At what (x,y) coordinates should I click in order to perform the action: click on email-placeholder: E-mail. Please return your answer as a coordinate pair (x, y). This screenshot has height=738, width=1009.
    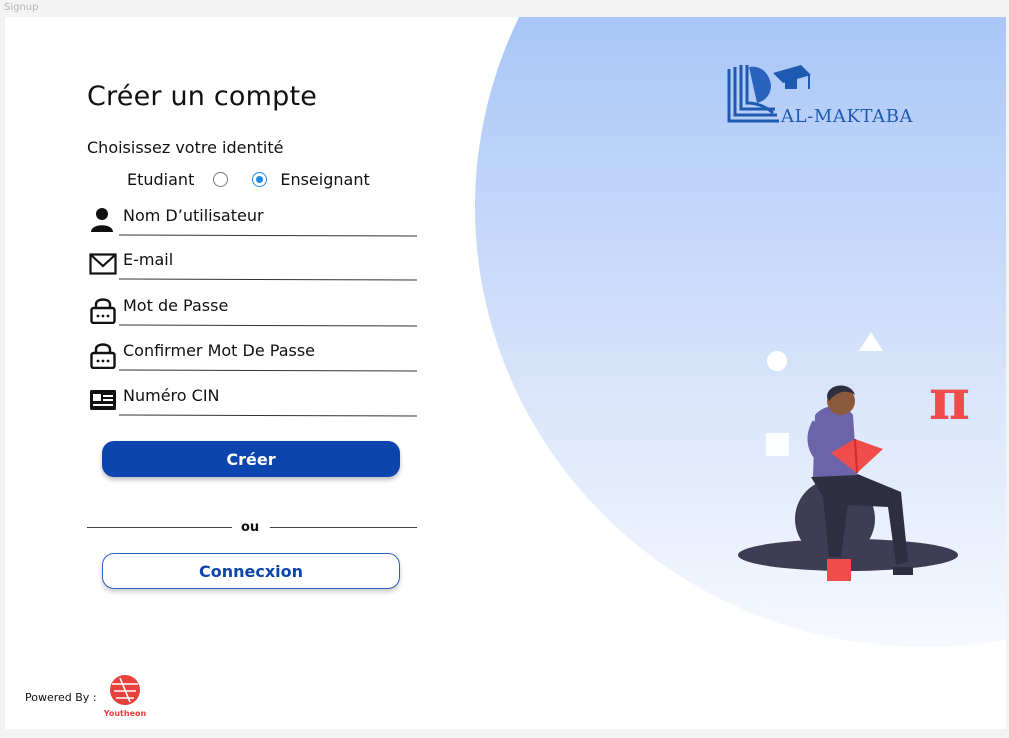
    Looking at the image, I should click on (148, 259).